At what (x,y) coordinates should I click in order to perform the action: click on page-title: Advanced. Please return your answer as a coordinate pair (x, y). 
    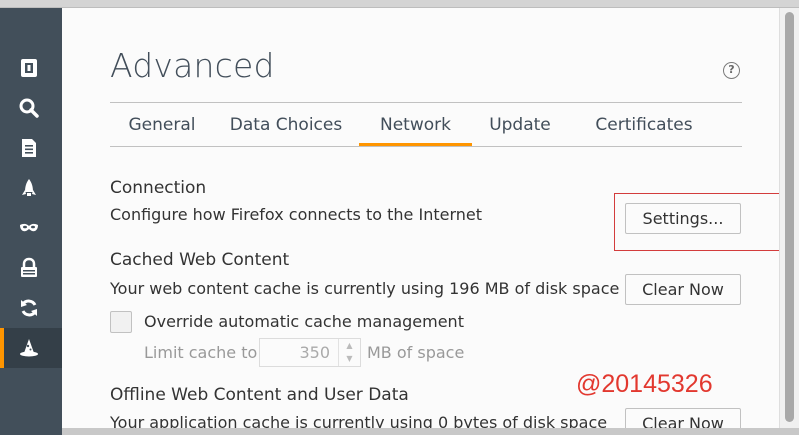
    Looking at the image, I should click on (192, 65).